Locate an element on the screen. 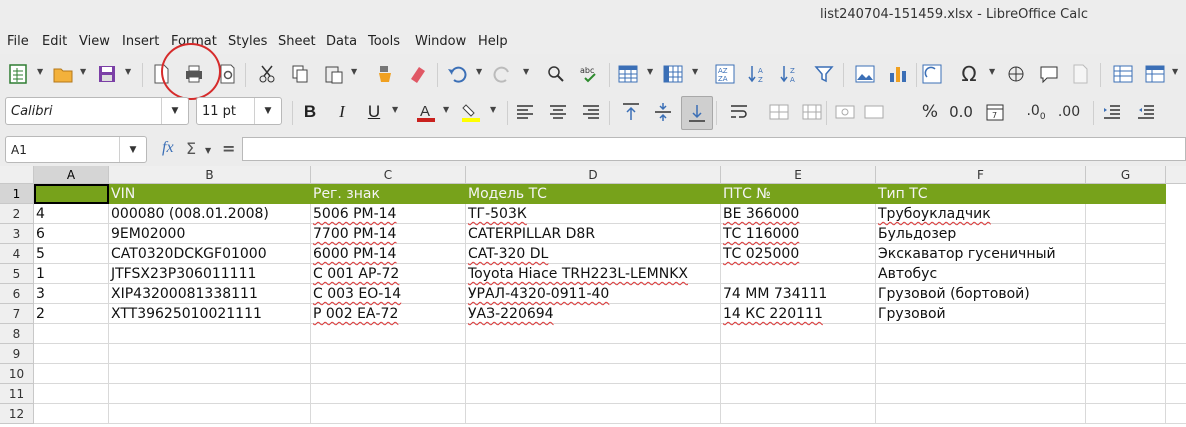 The height and width of the screenshot is (427, 1186). redo-icon is located at coordinates (503, 74).